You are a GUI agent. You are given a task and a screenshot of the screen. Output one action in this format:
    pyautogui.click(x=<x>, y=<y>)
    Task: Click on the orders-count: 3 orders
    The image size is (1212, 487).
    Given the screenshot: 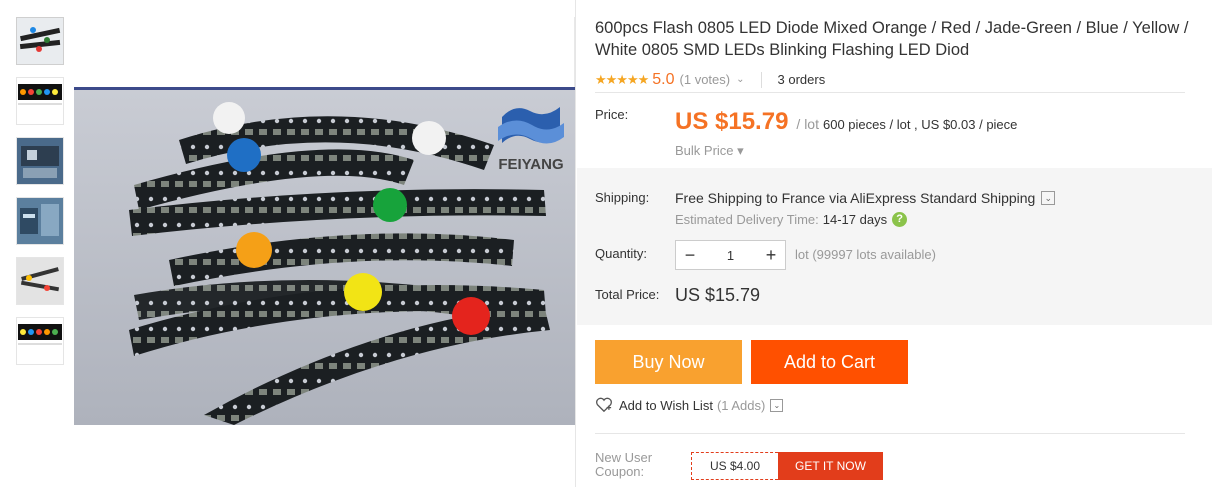 What is the action you would take?
    pyautogui.click(x=801, y=79)
    